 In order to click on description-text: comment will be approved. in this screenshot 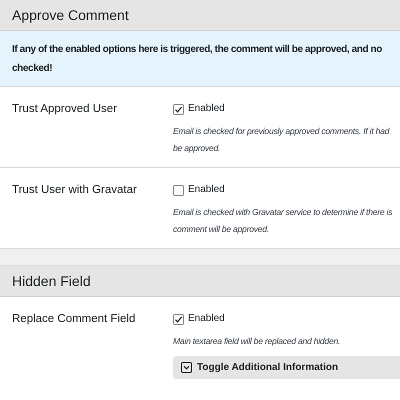, I will do `click(221, 229)`.